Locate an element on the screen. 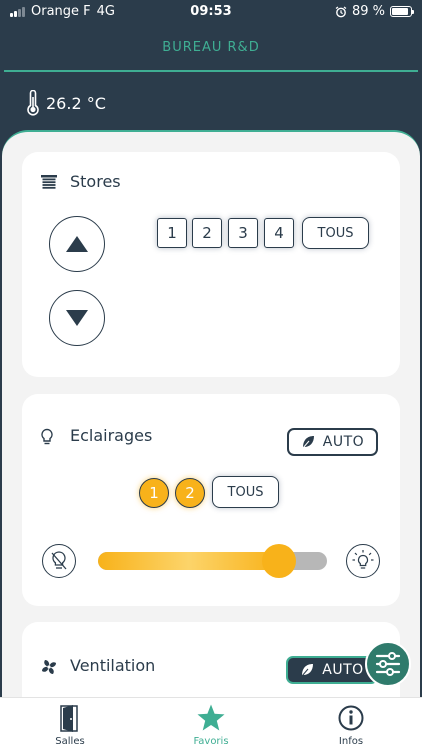 The height and width of the screenshot is (750, 422). blind-4-button: 4 is located at coordinates (279, 233).